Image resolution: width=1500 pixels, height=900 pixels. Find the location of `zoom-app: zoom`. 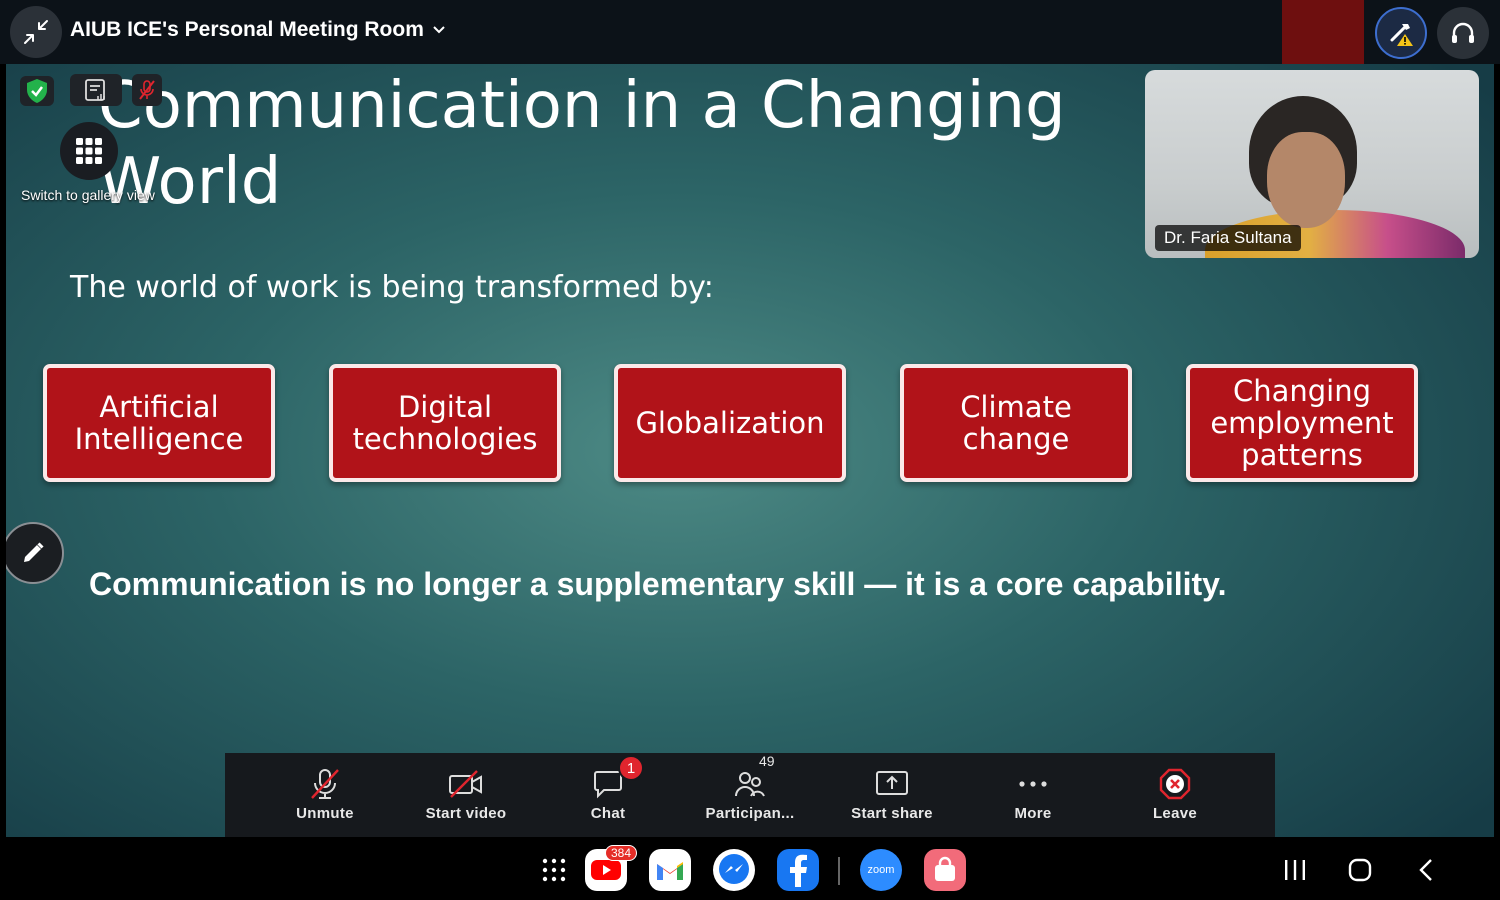

zoom-app: zoom is located at coordinates (881, 870).